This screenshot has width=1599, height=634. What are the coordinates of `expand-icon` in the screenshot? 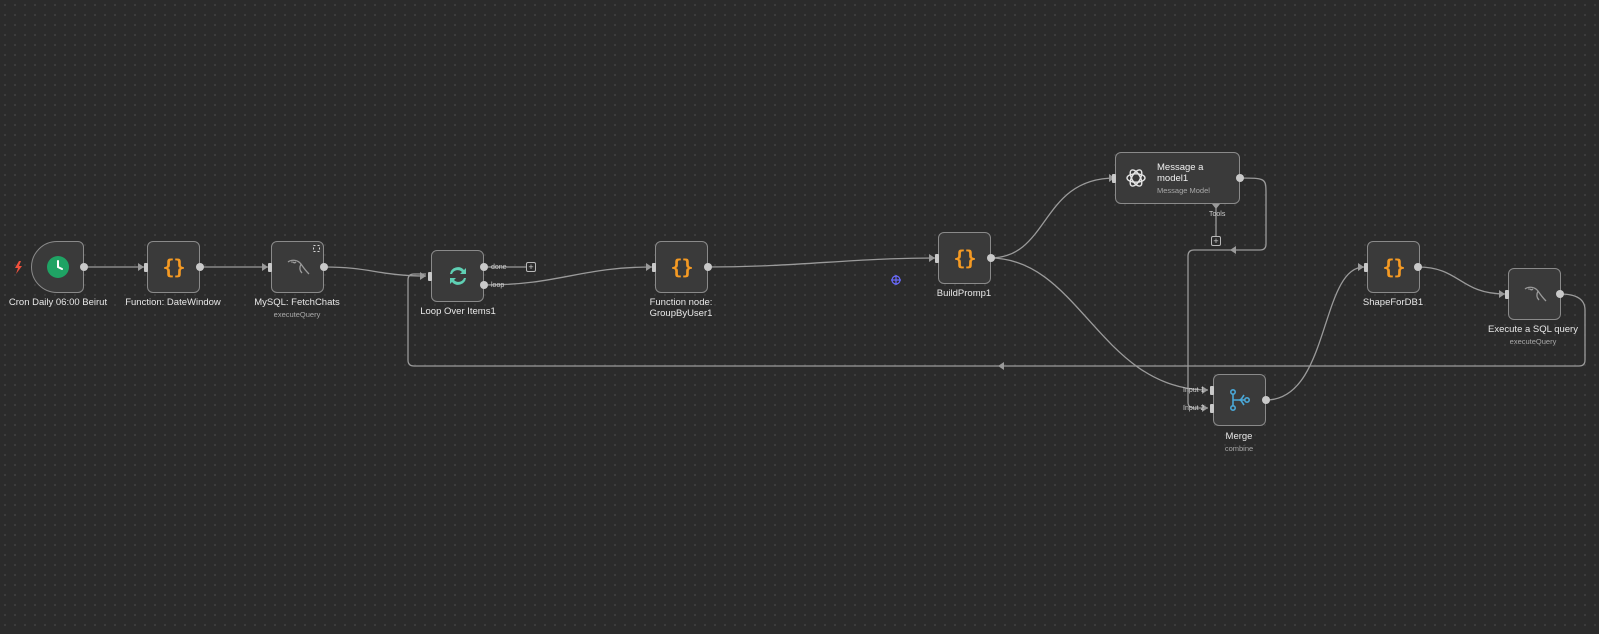 It's located at (316, 248).